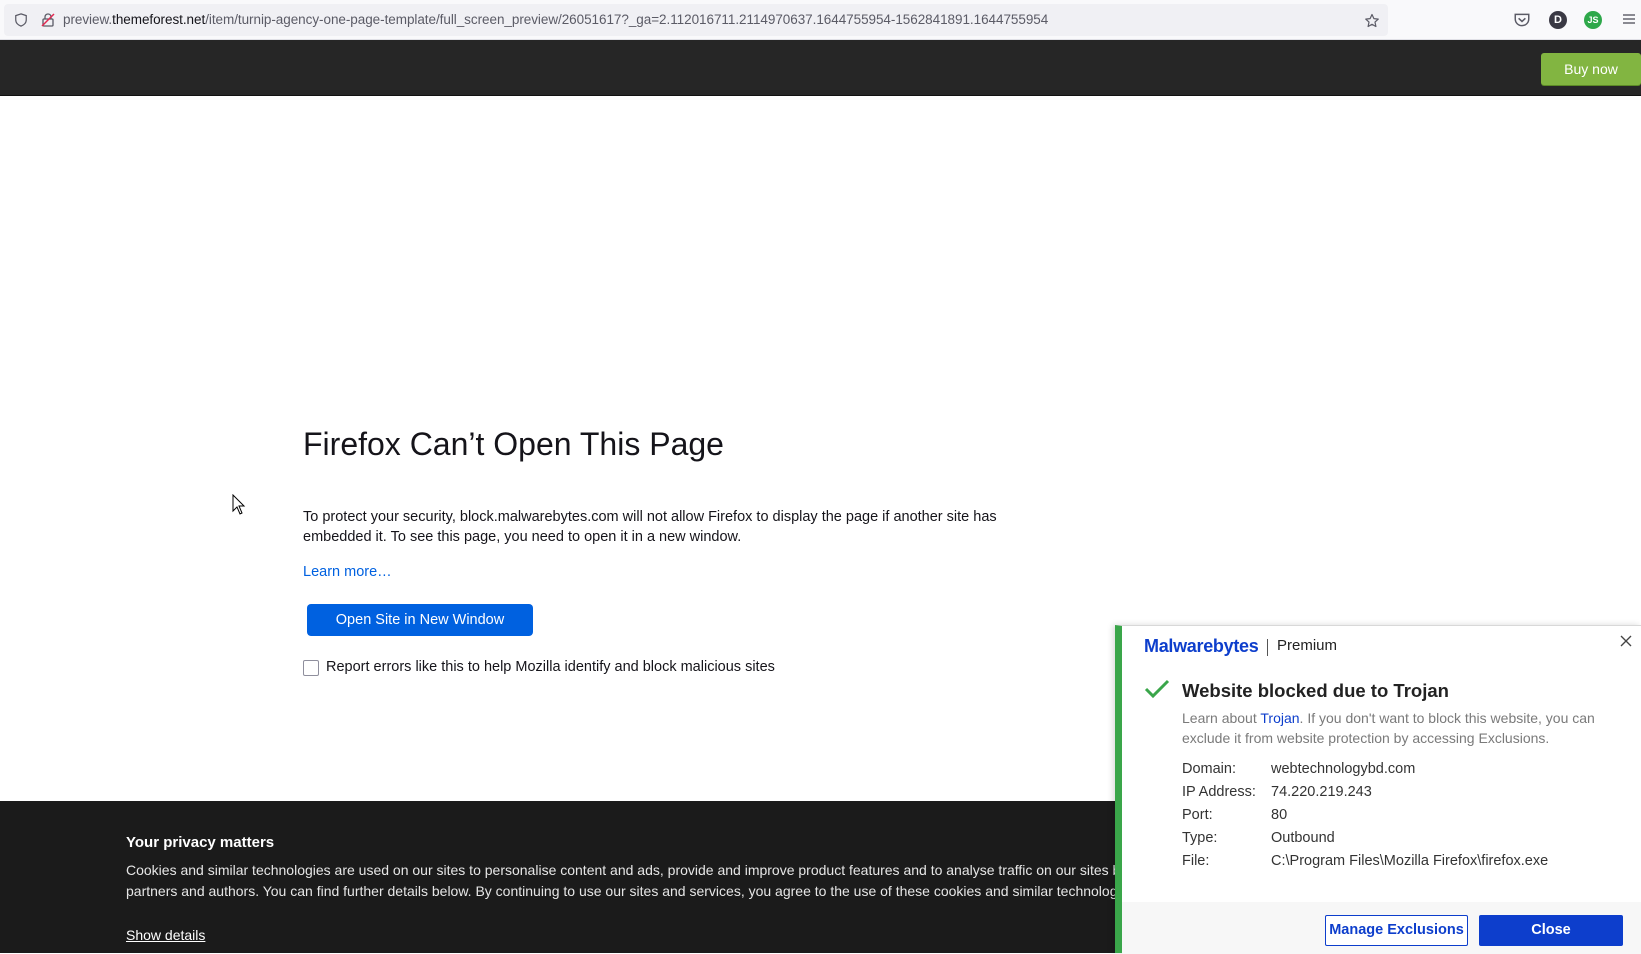  What do you see at coordinates (1258, 838) in the screenshot?
I see `detail-row-type: Type: Outbound` at bounding box center [1258, 838].